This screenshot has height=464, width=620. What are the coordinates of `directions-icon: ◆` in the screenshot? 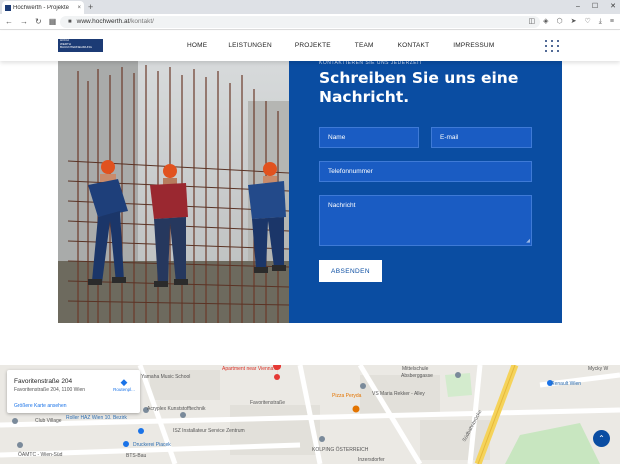 It's located at (124, 382).